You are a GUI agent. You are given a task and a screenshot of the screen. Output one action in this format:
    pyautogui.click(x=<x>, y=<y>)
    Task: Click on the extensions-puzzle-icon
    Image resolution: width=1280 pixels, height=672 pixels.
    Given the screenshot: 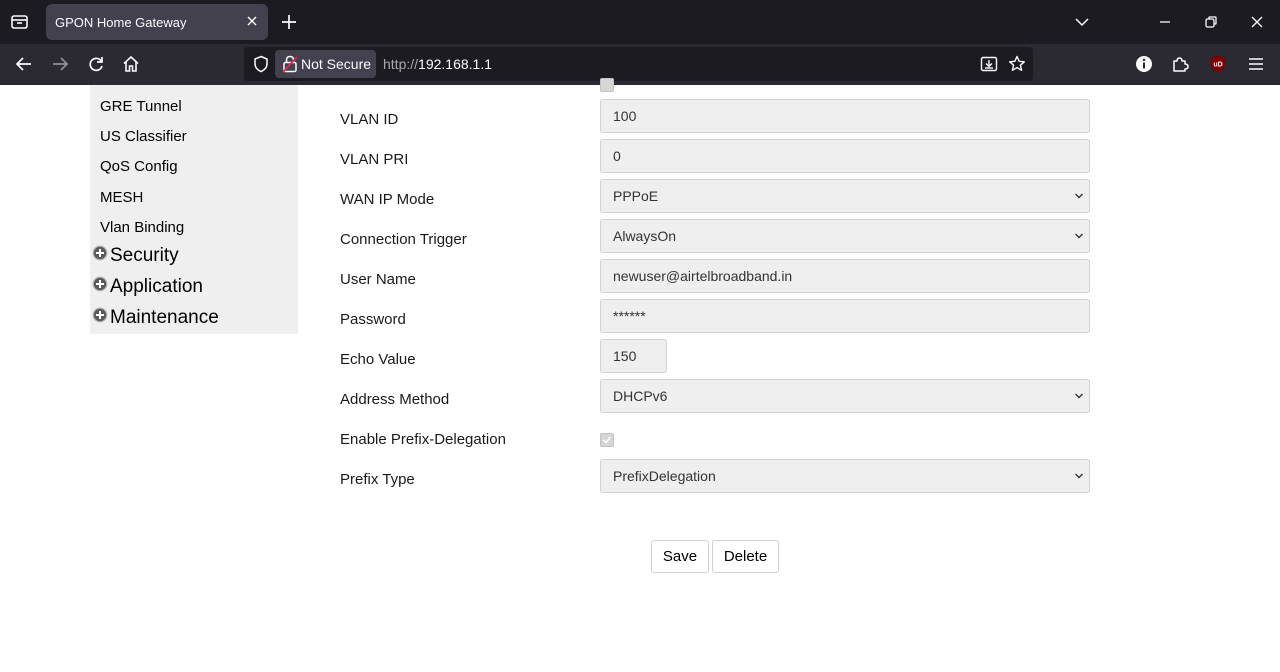 What is the action you would take?
    pyautogui.click(x=1180, y=64)
    